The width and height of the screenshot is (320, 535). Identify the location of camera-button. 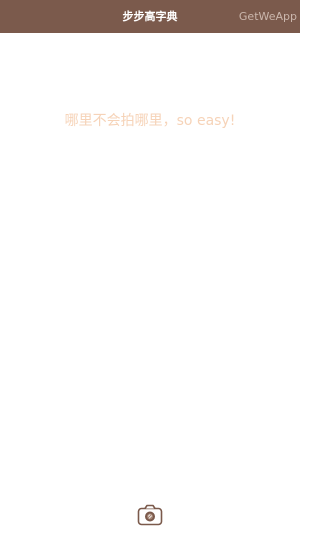
(150, 515).